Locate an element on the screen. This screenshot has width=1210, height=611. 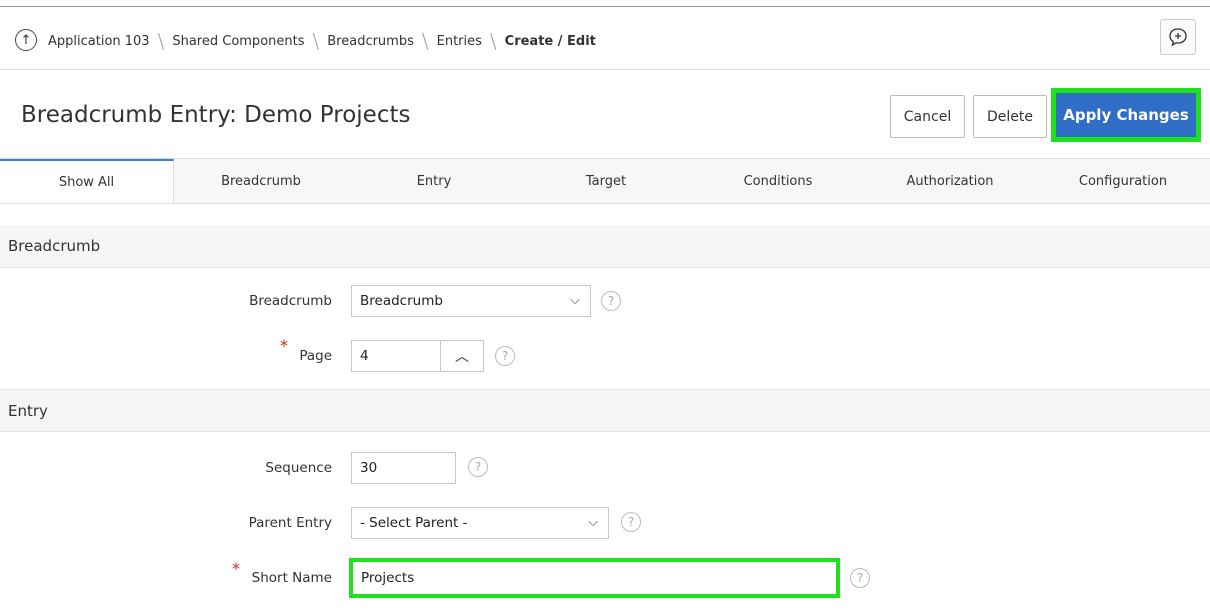
breadcrumb-current: Create / Edit is located at coordinates (550, 41).